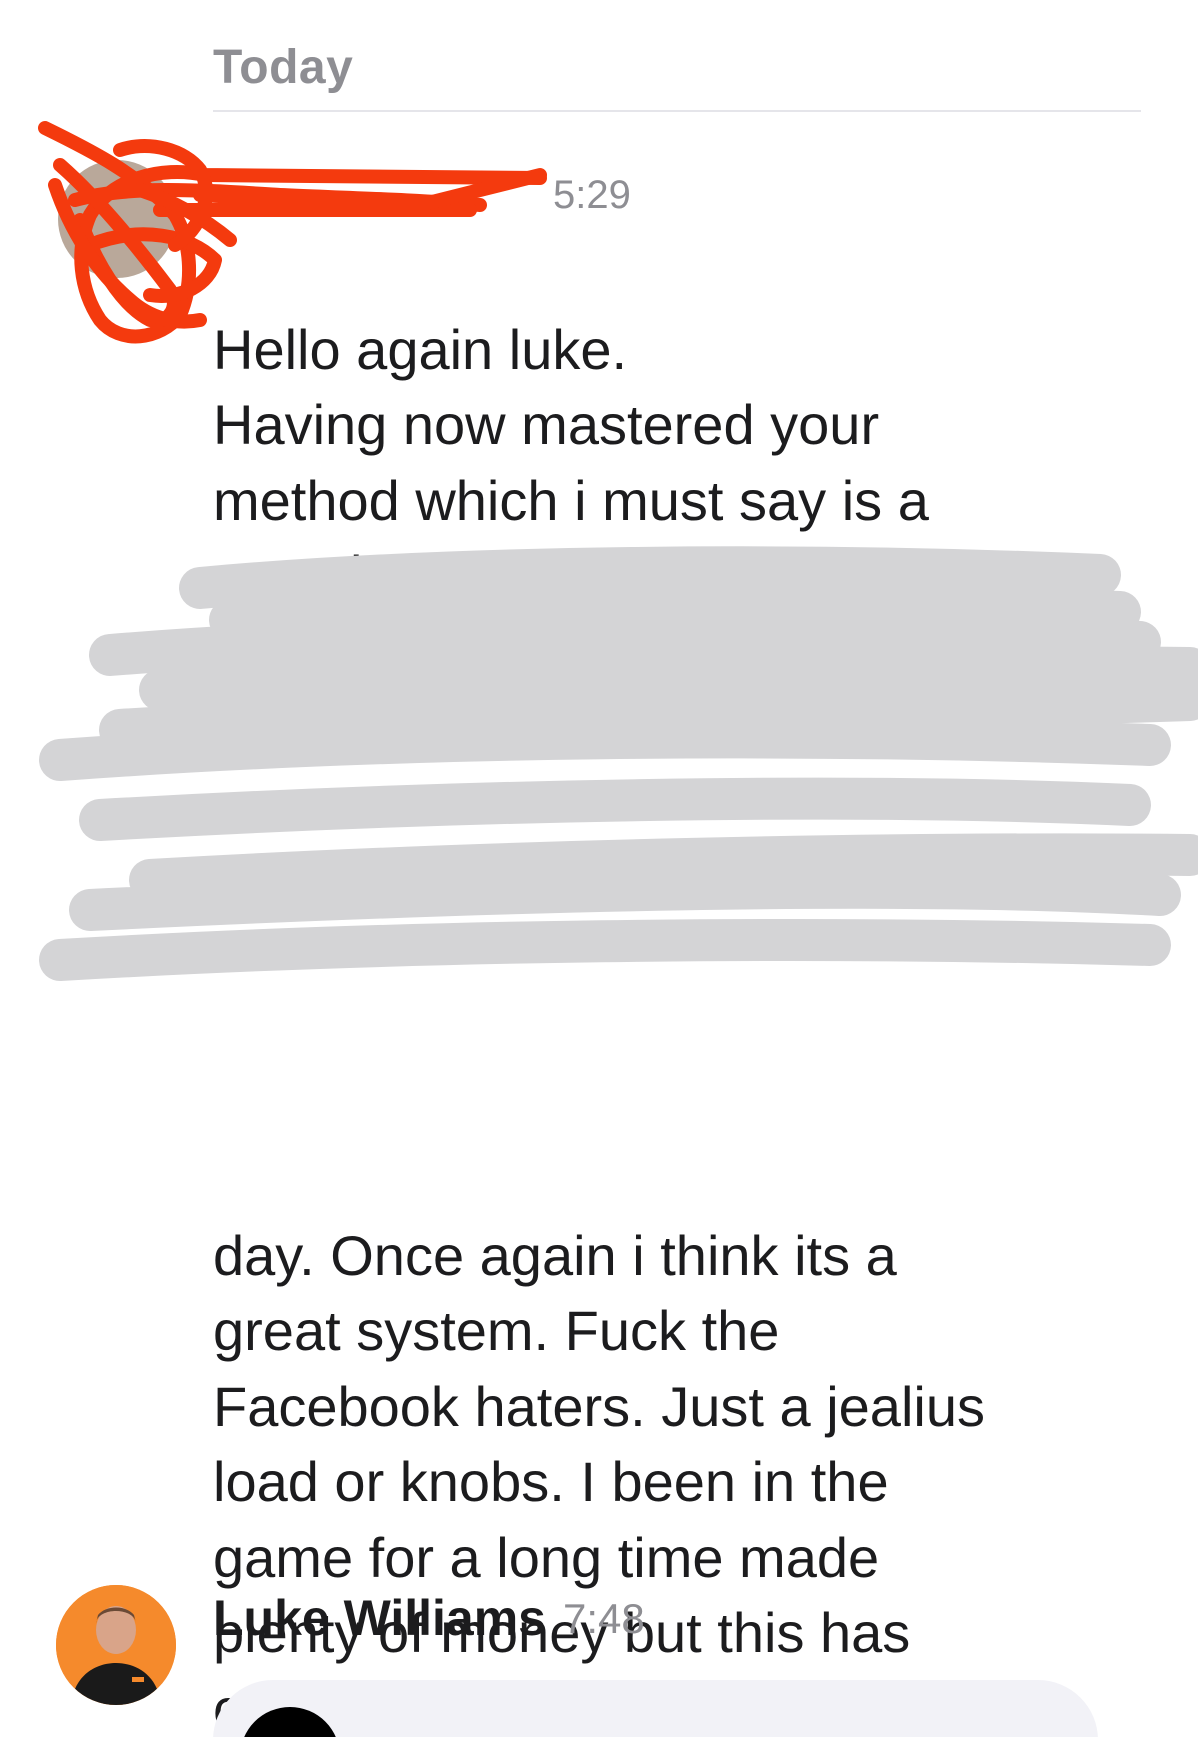 This screenshot has width=1198, height=1737. I want to click on date-divider, so click(677, 111).